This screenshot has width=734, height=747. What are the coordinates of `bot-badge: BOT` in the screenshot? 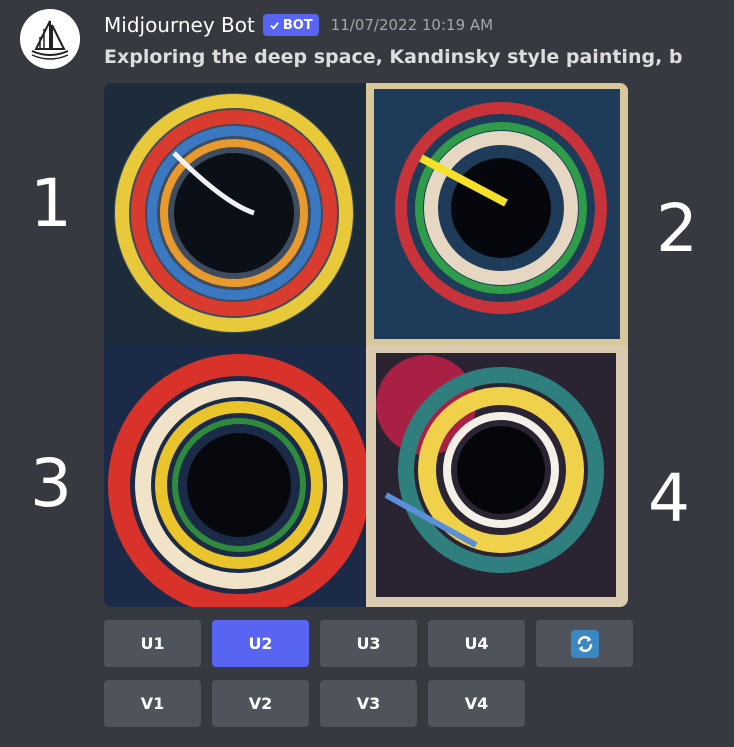 It's located at (290, 25).